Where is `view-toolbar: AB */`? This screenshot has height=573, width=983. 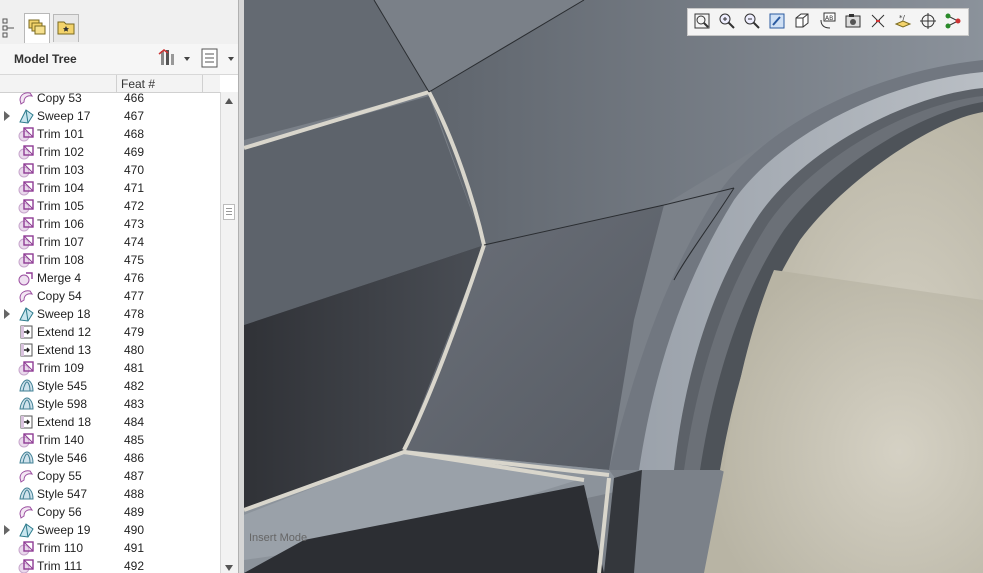 view-toolbar: AB */ is located at coordinates (828, 22).